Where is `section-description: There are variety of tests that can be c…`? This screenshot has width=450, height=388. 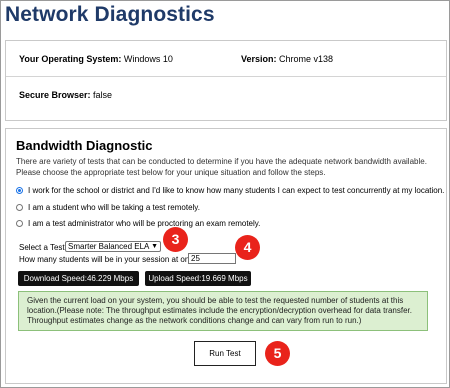 section-description: There are variety of tests that can be c… is located at coordinates (221, 167).